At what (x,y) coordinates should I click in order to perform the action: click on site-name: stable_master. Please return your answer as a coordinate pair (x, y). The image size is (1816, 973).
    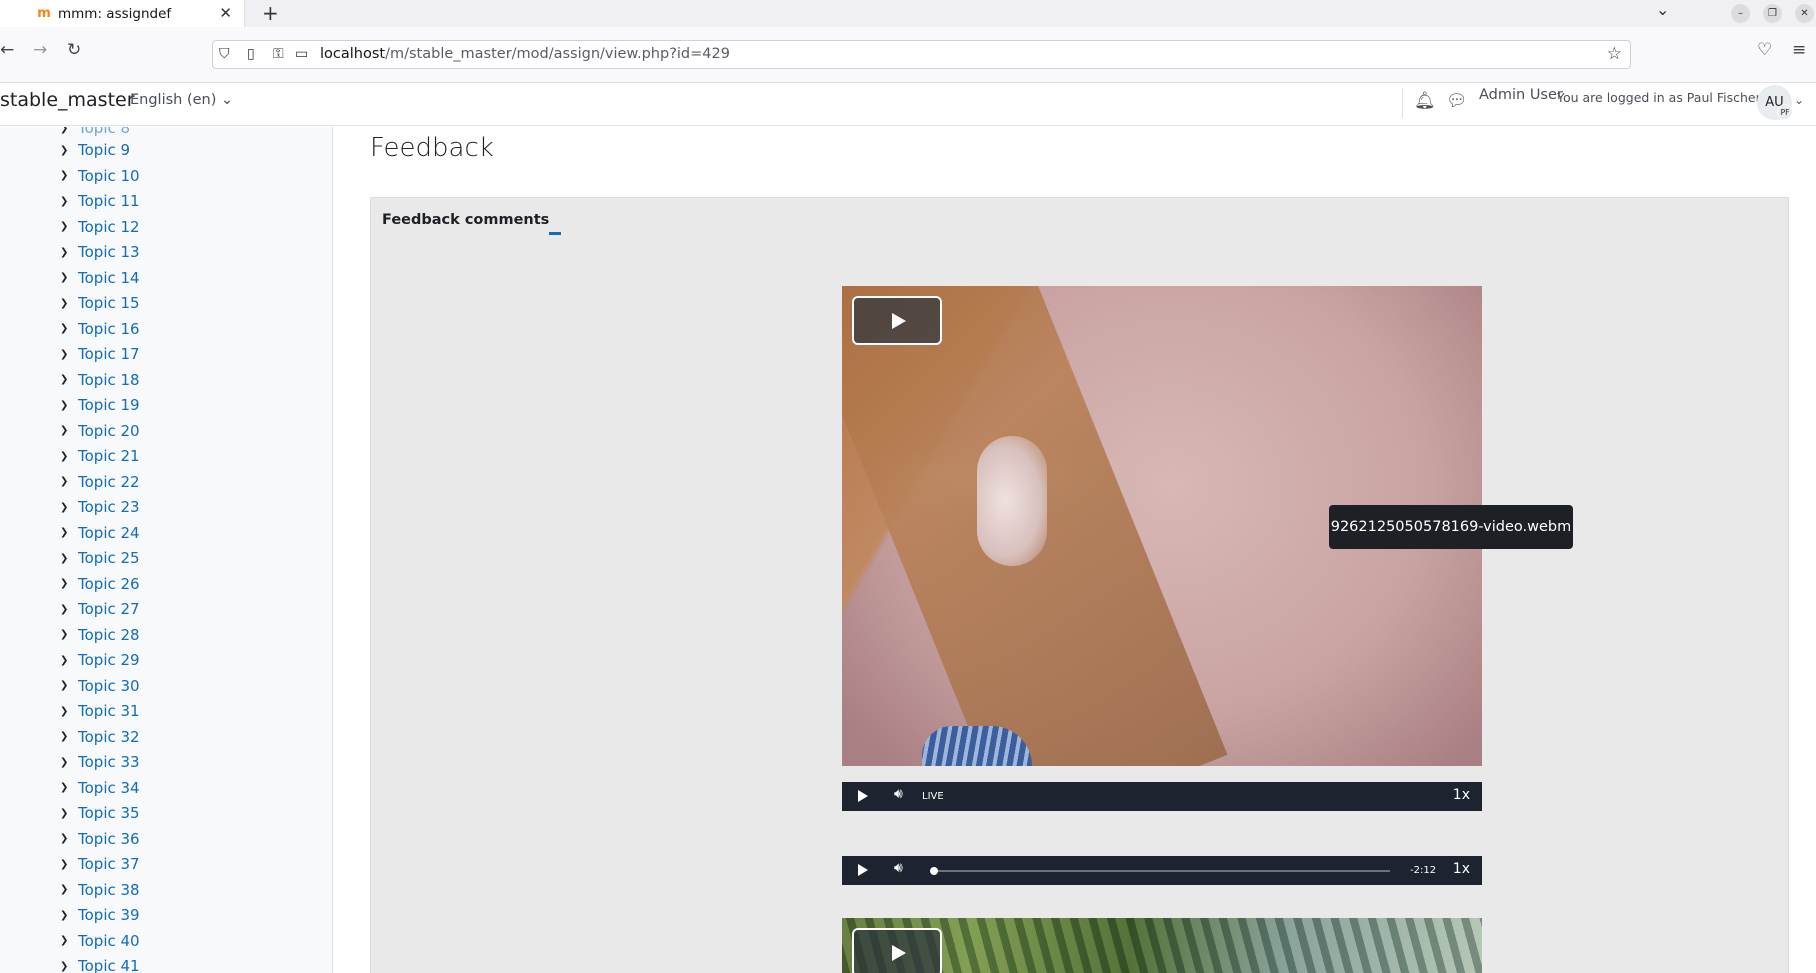
    Looking at the image, I should click on (67, 100).